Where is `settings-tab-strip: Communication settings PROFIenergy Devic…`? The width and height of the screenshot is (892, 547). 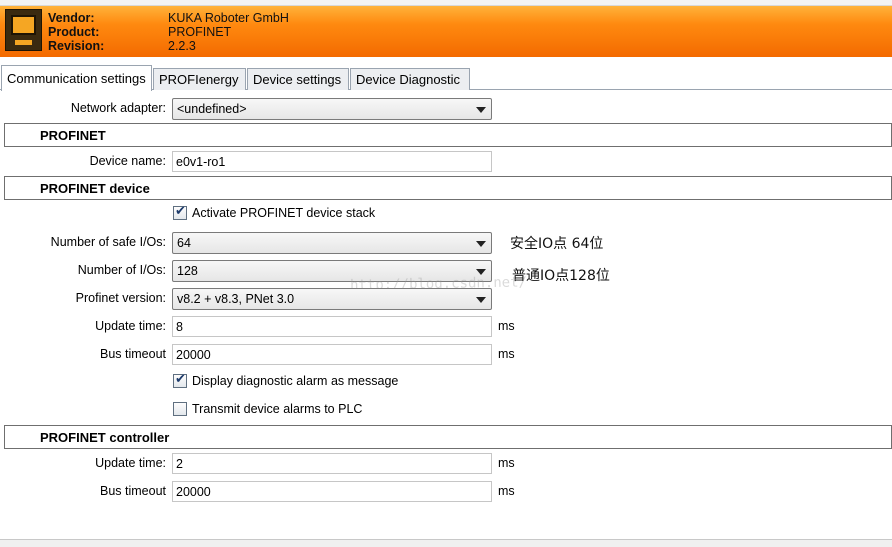
settings-tab-strip: Communication settings PROFIenergy Devic… is located at coordinates (446, 77).